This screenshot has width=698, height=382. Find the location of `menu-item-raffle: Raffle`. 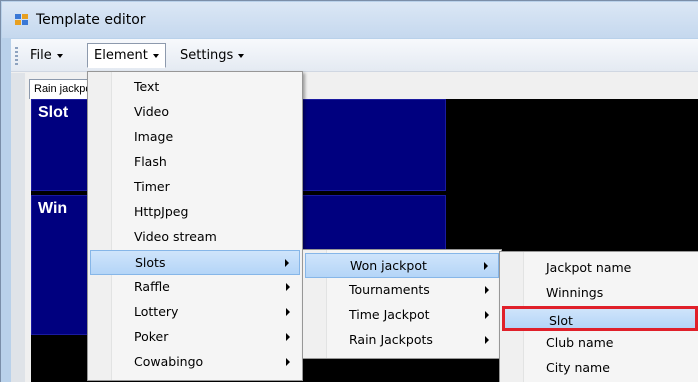

menu-item-raffle: Raffle is located at coordinates (195, 287).